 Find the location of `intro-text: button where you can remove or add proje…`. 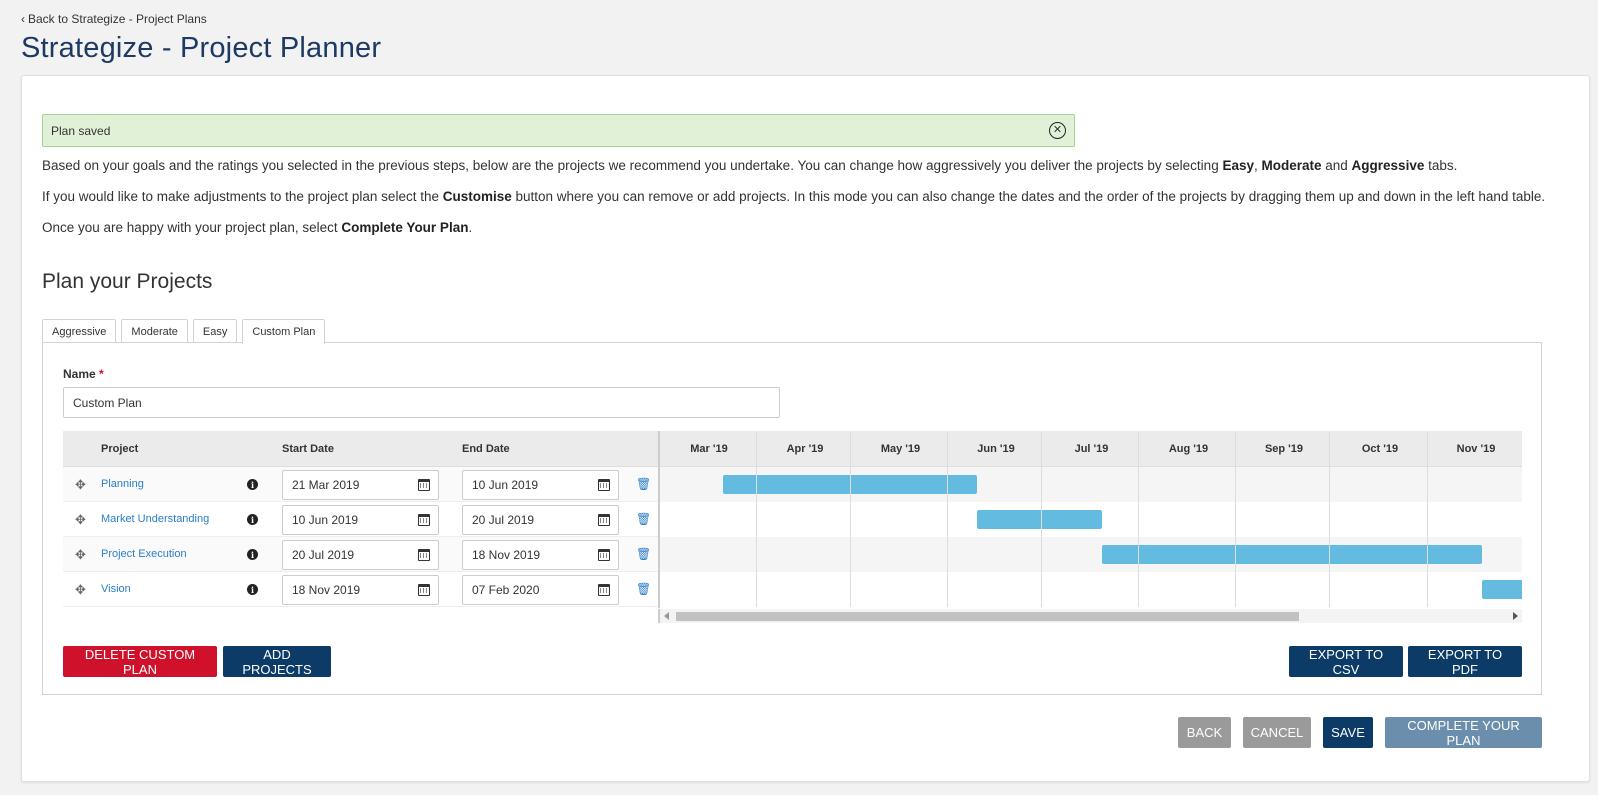

intro-text: button where you can remove or add proje… is located at coordinates (1028, 196).